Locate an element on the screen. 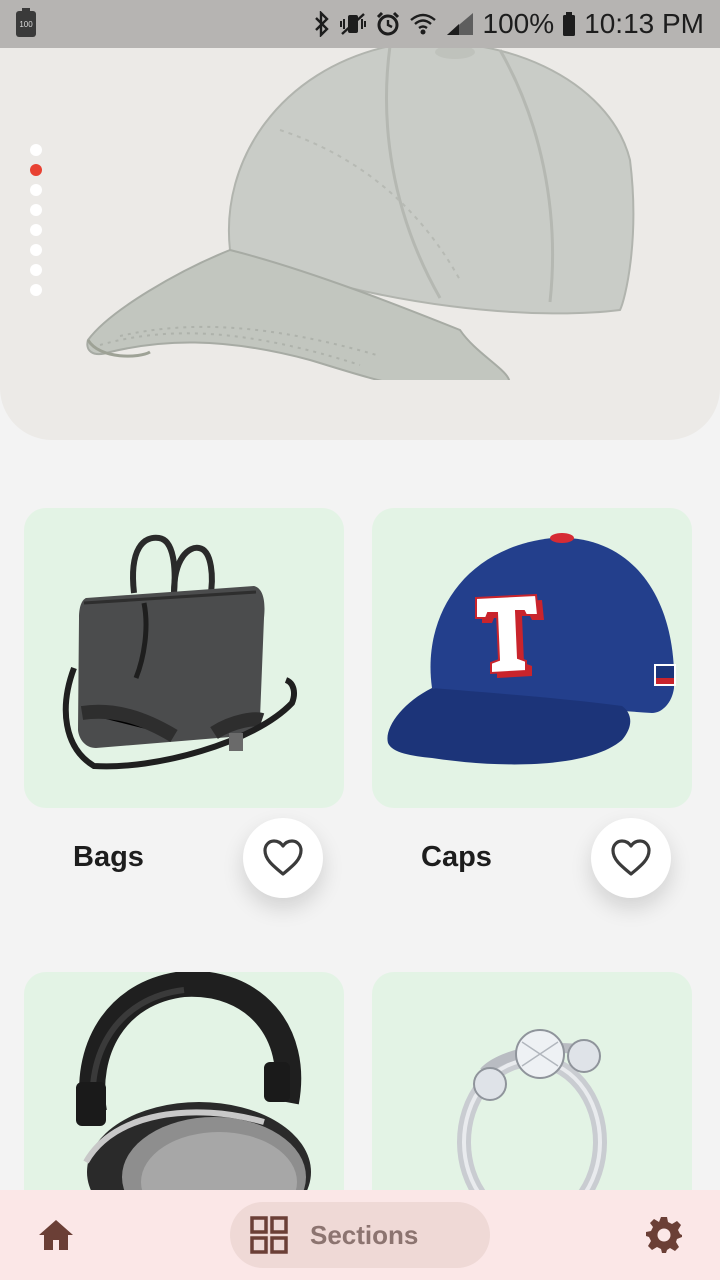 This screenshot has height=1280, width=720. vibrate-icon is located at coordinates (353, 24).